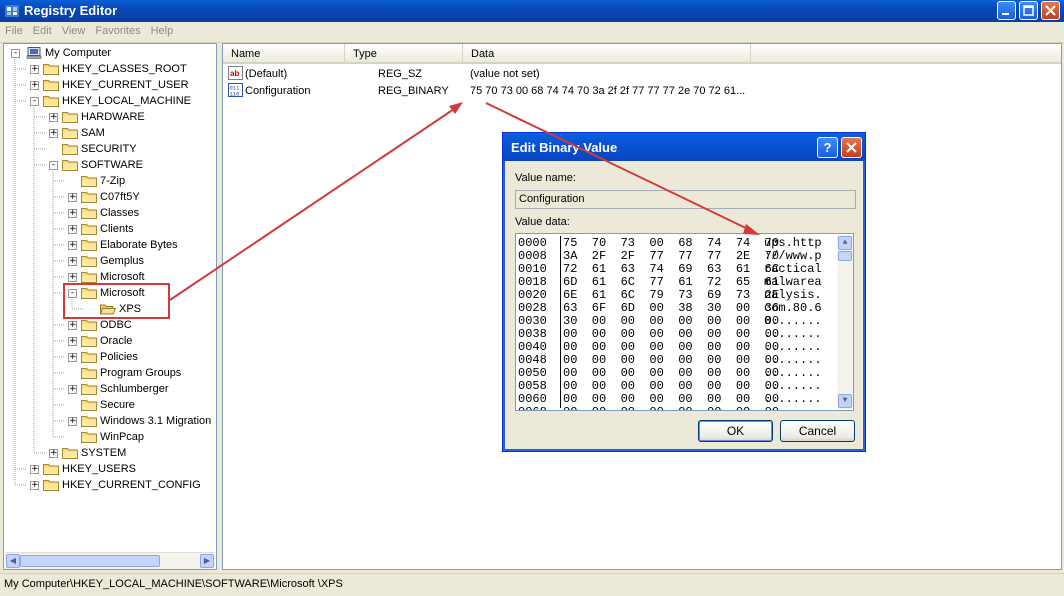  What do you see at coordinates (532, 256) in the screenshot?
I see `hex-offset: 0008` at bounding box center [532, 256].